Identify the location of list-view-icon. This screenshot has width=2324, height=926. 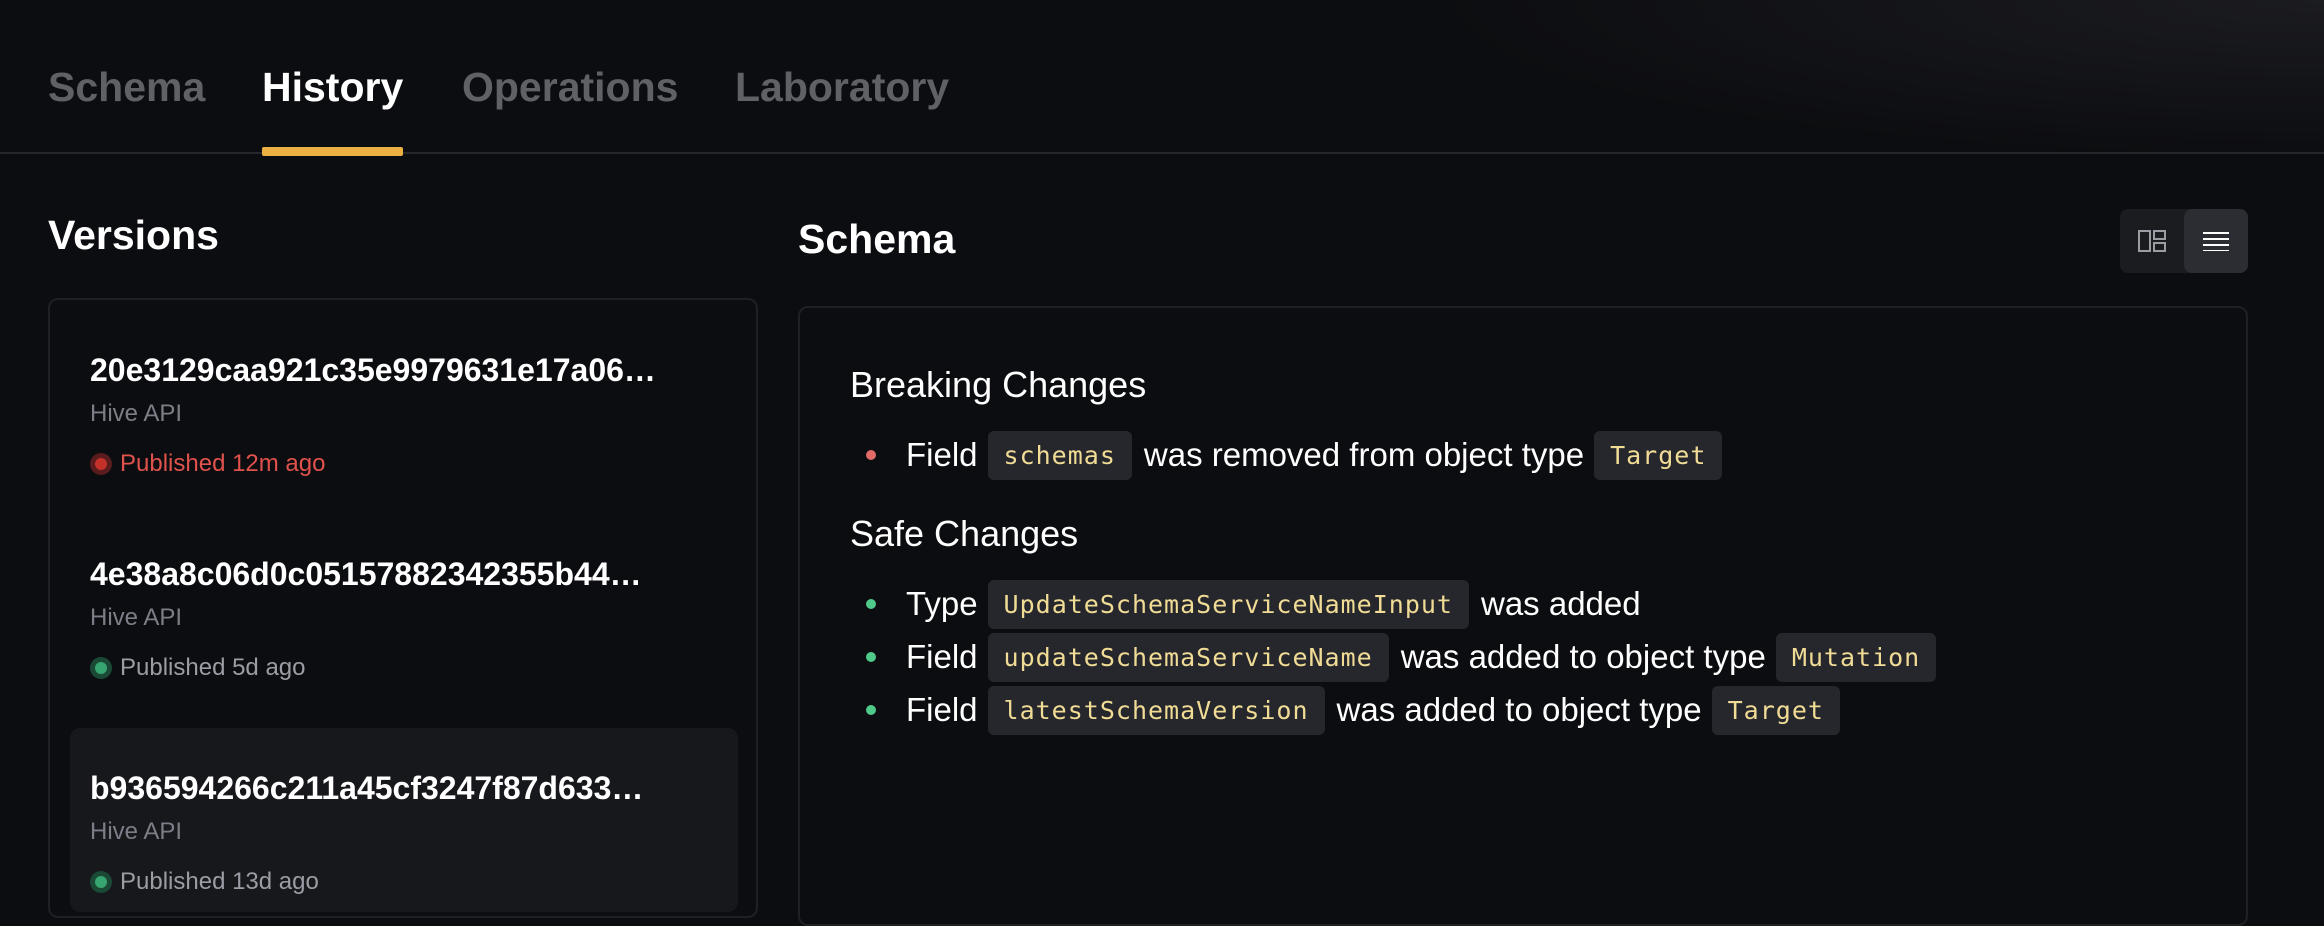
(2216, 241).